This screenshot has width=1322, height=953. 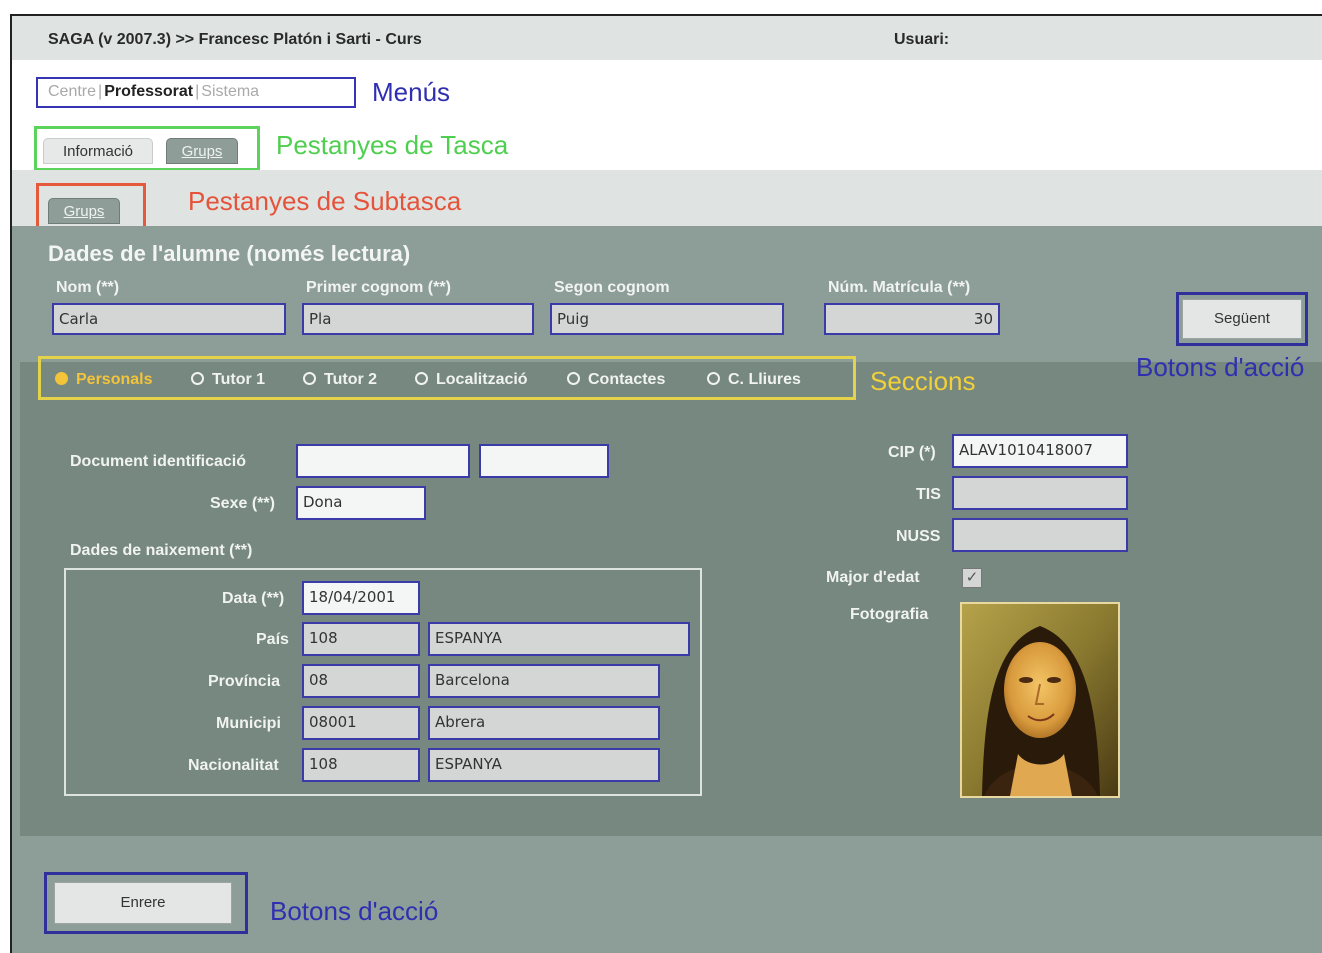 What do you see at coordinates (169, 319) in the screenshot?
I see `nom-field: Carla` at bounding box center [169, 319].